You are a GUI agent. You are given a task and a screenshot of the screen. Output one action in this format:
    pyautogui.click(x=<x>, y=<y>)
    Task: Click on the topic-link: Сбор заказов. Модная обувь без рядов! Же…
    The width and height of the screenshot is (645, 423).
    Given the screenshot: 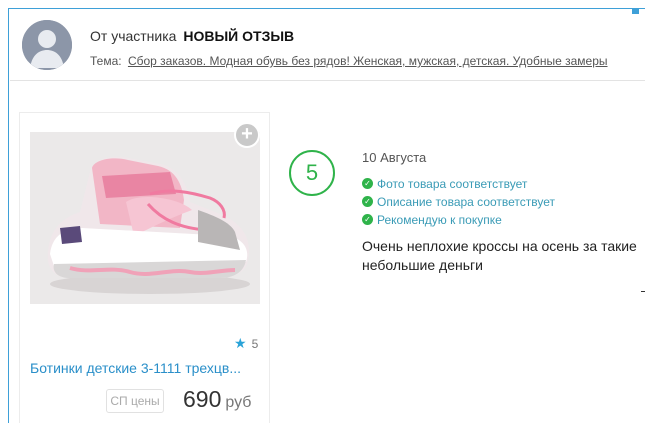 What is the action you would take?
    pyautogui.click(x=368, y=61)
    